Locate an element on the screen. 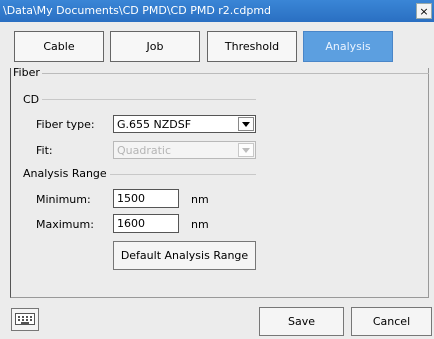 The width and height of the screenshot is (434, 339). minimum-label: Minimum: is located at coordinates (63, 199).